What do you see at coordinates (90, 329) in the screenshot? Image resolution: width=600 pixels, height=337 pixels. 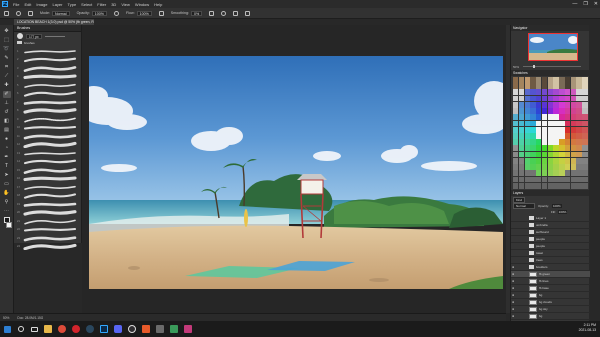 I see `steam-icon` at bounding box center [90, 329].